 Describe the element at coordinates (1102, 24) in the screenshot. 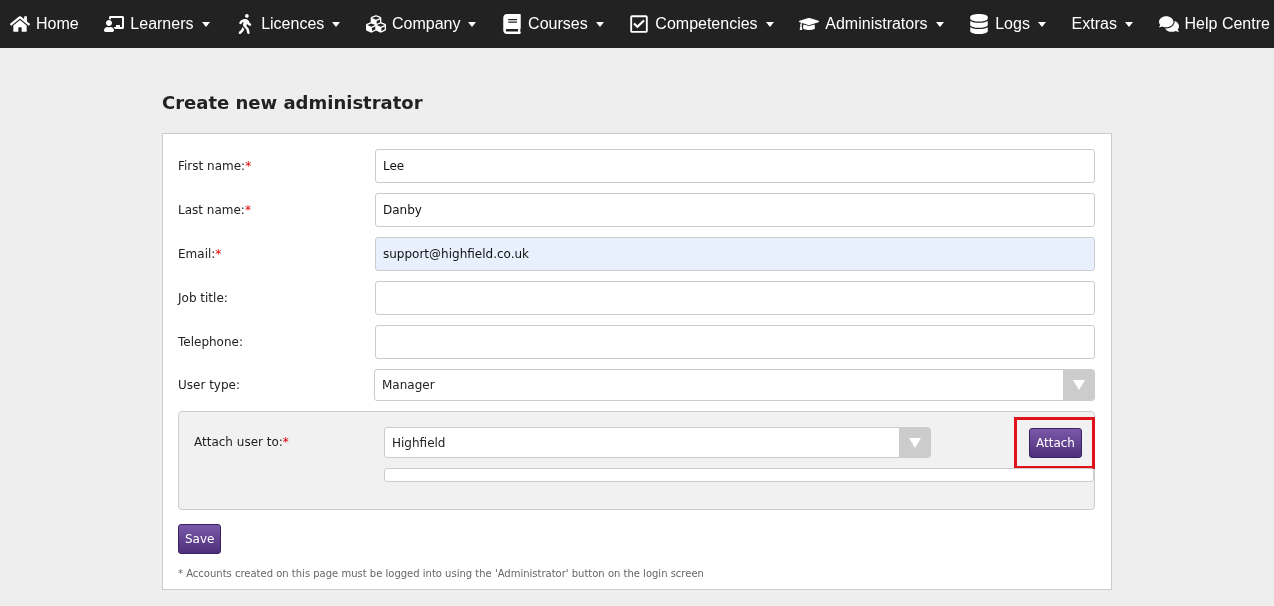

I see `nav-link: Extras` at that location.